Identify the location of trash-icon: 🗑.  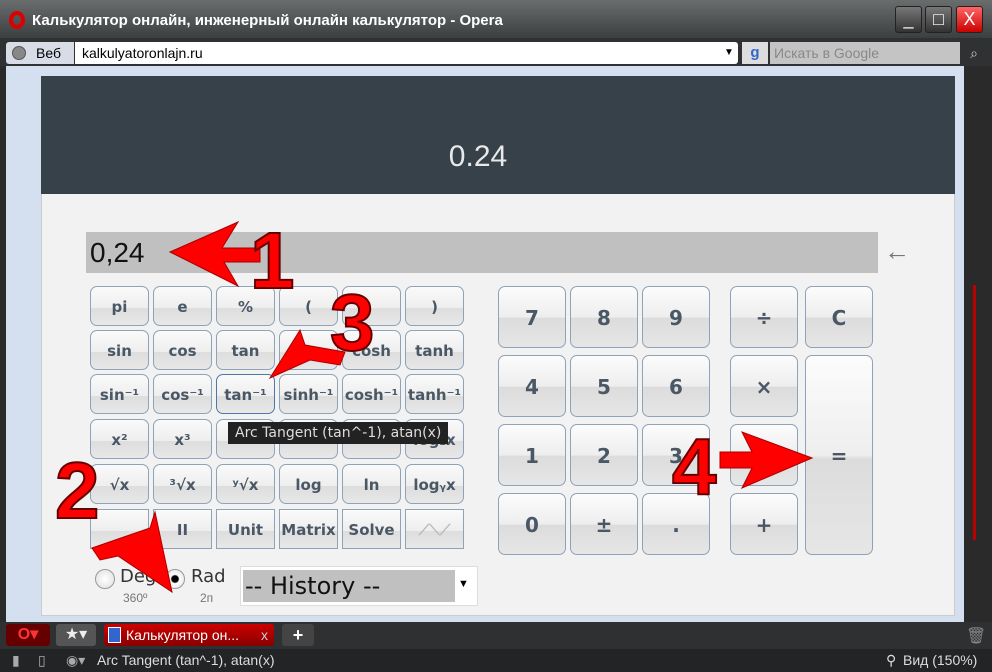
(976, 636).